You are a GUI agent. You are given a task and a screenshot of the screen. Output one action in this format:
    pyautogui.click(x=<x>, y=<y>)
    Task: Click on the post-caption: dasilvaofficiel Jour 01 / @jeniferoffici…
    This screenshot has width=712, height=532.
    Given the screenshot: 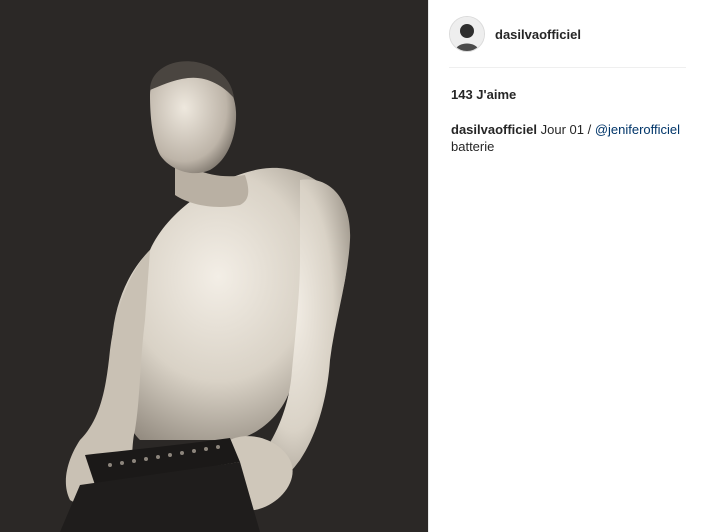 What is the action you would take?
    pyautogui.click(x=571, y=138)
    